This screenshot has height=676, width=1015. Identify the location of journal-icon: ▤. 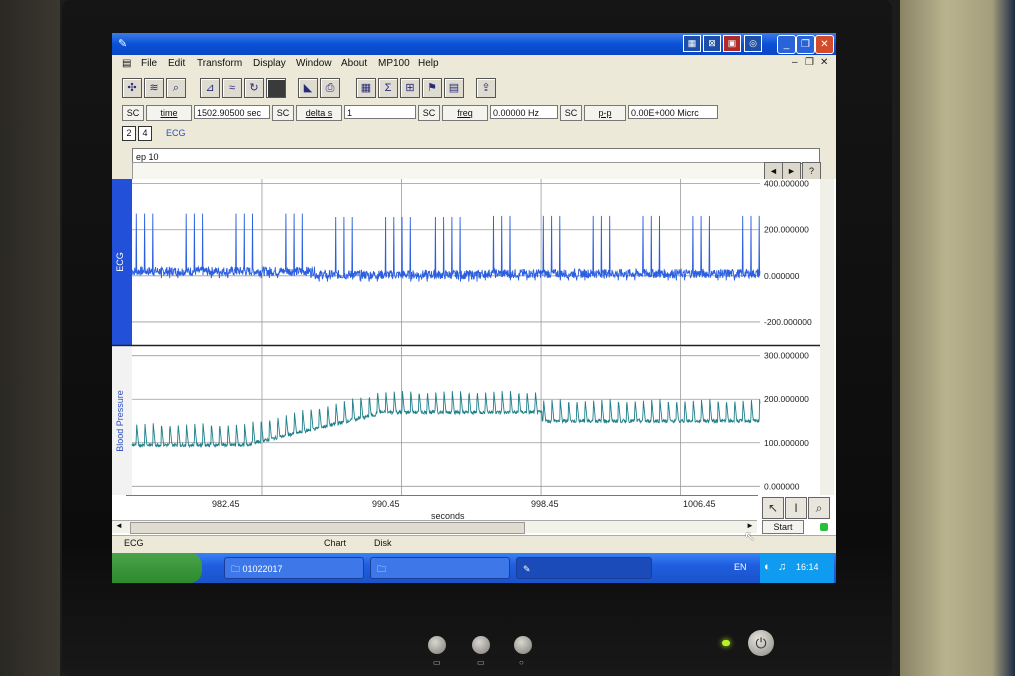
(454, 88).